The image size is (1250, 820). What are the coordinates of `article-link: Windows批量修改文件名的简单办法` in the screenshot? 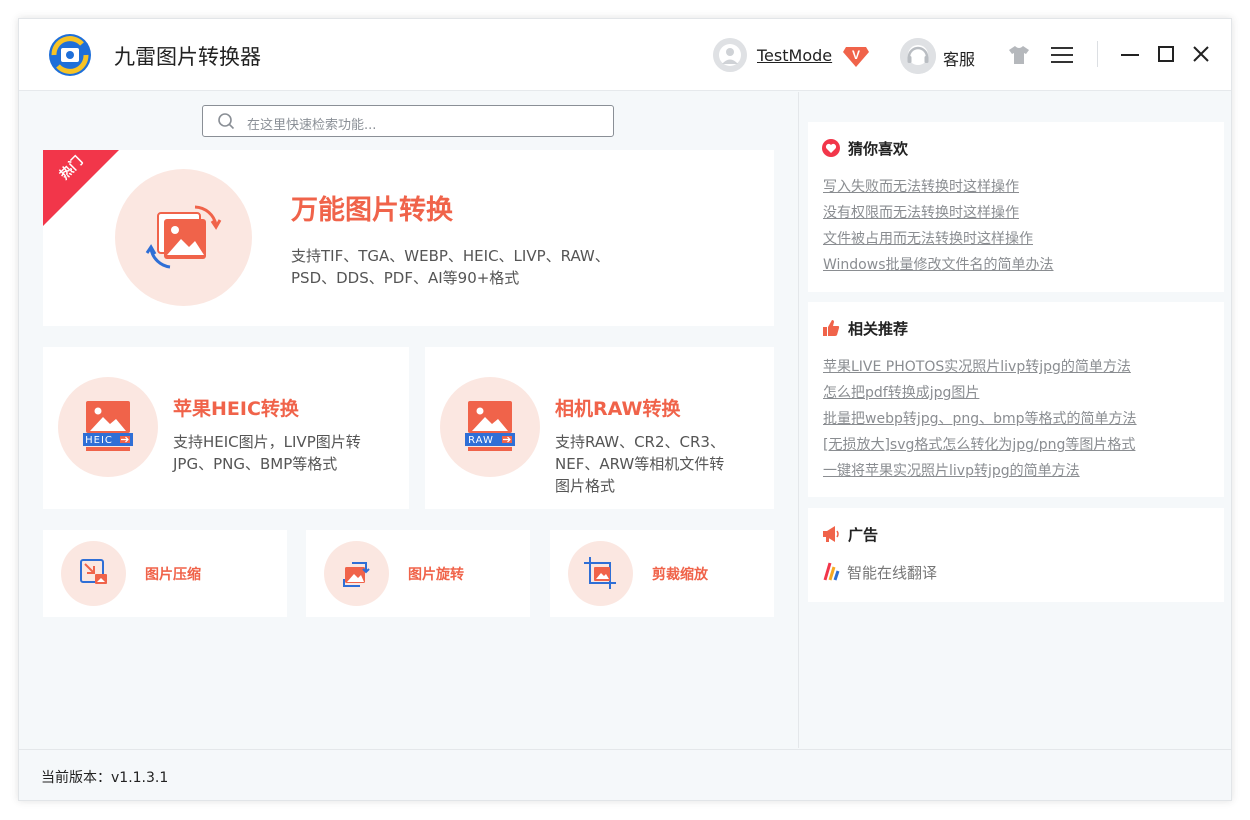 It's located at (938, 265).